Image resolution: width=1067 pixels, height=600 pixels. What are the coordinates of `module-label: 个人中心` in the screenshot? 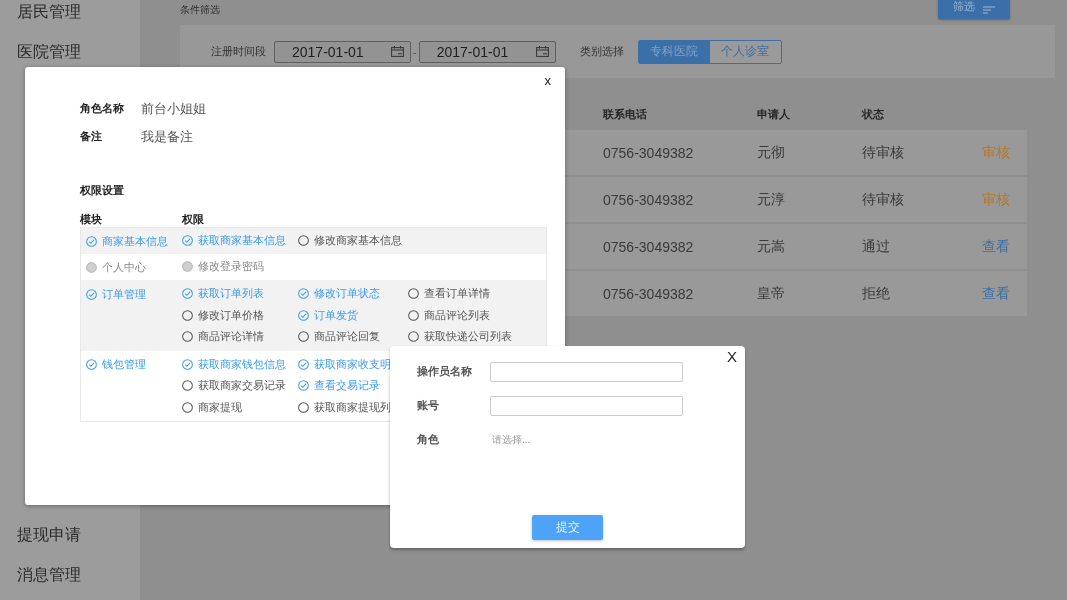 It's located at (124, 267).